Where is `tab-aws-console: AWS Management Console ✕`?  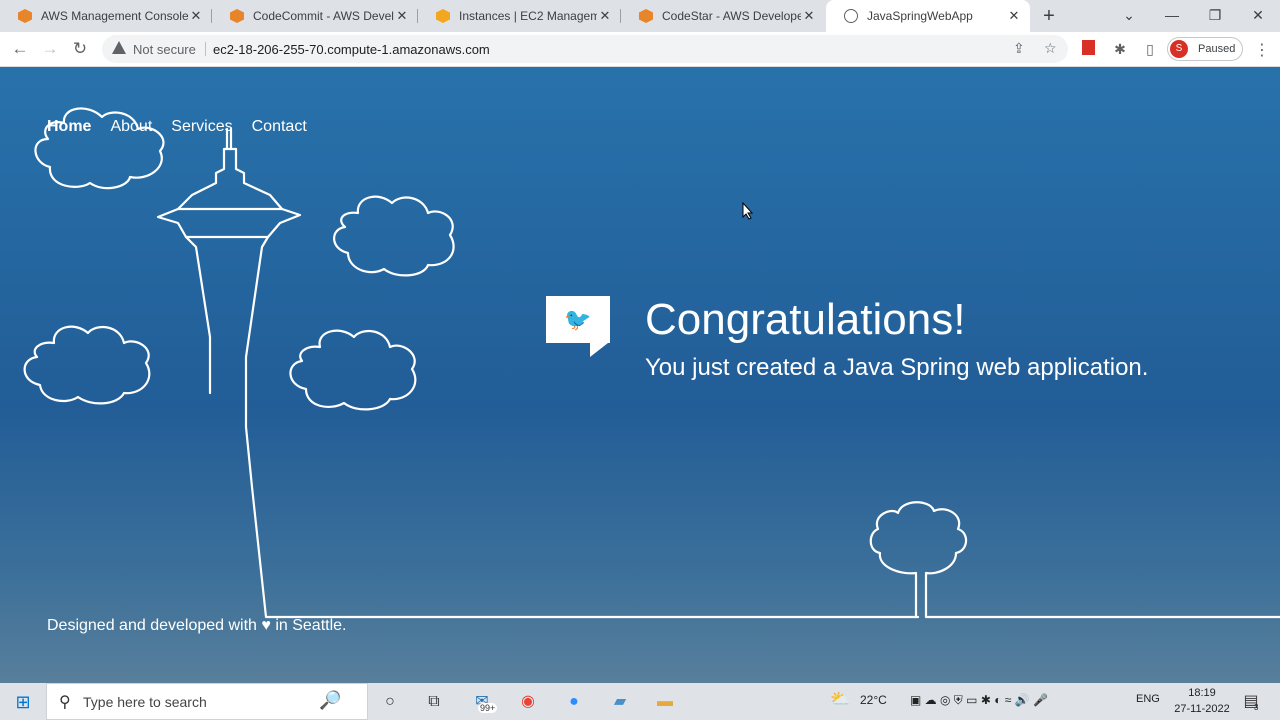
tab-aws-console: AWS Management Console ✕ is located at coordinates (106, 16).